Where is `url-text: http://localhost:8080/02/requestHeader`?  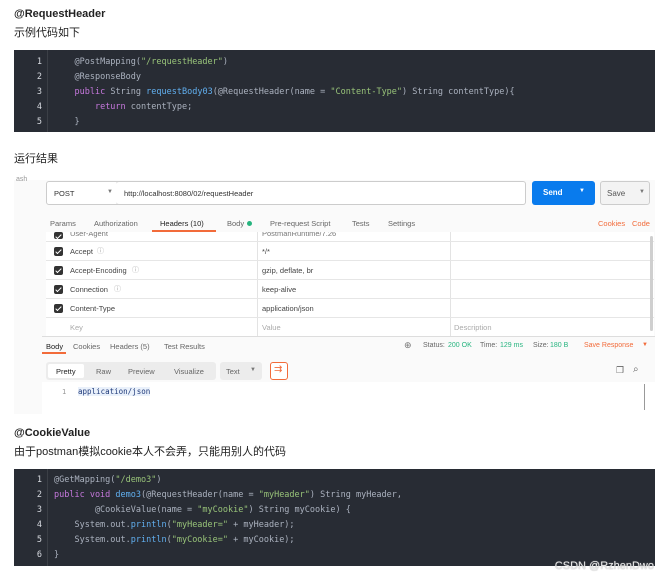
url-text: http://localhost:8080/02/requestHeader is located at coordinates (189, 193).